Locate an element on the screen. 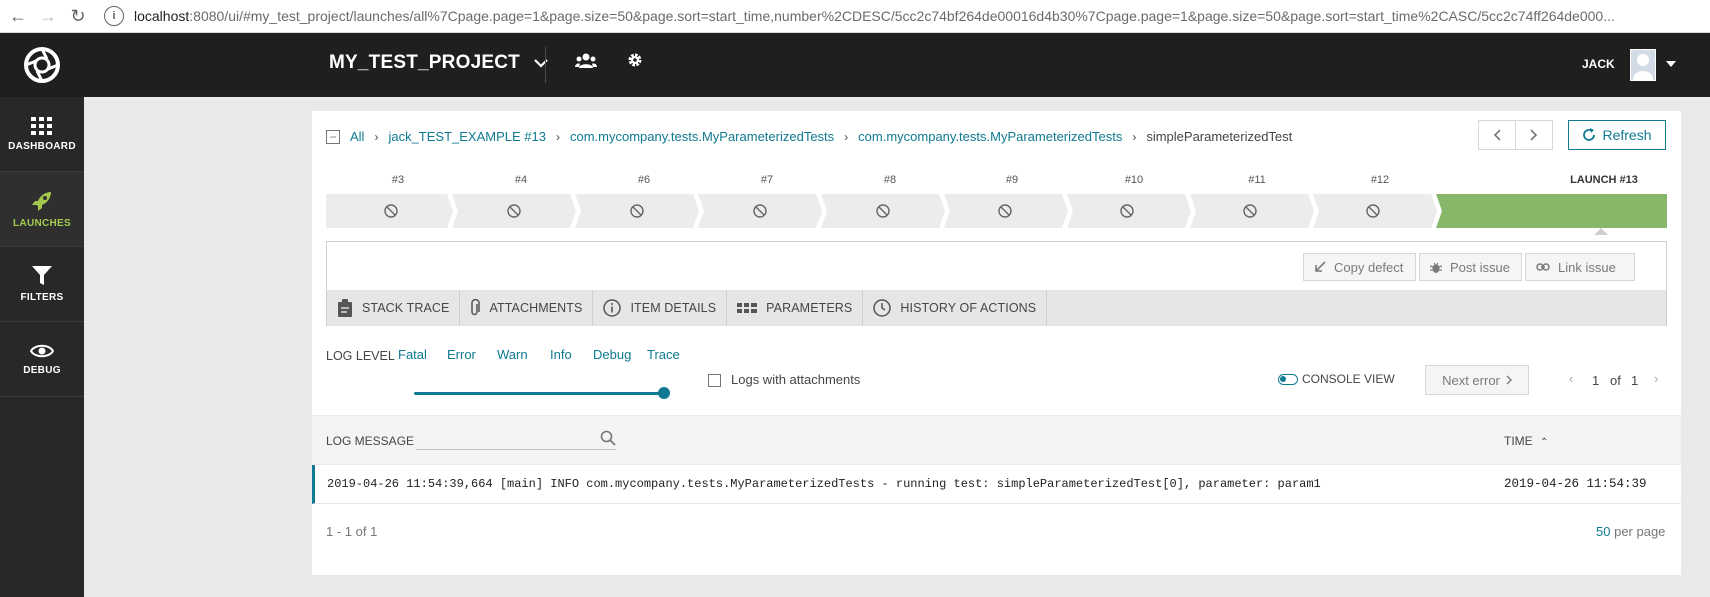 The height and width of the screenshot is (597, 1710). rocket-icon is located at coordinates (41, 201).